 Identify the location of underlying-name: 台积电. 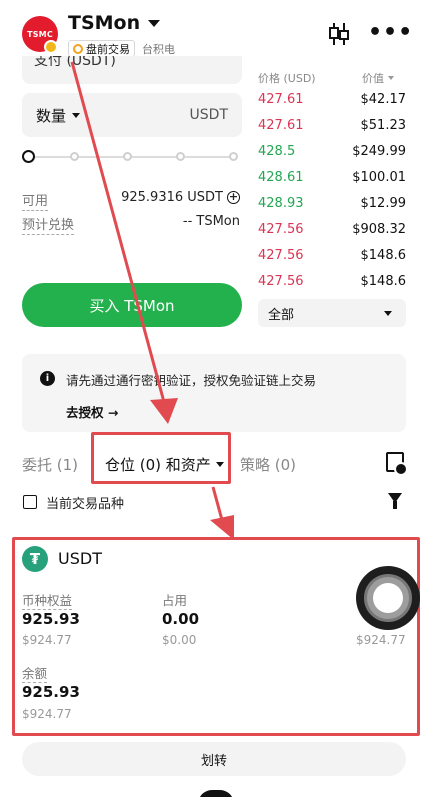
(158, 49).